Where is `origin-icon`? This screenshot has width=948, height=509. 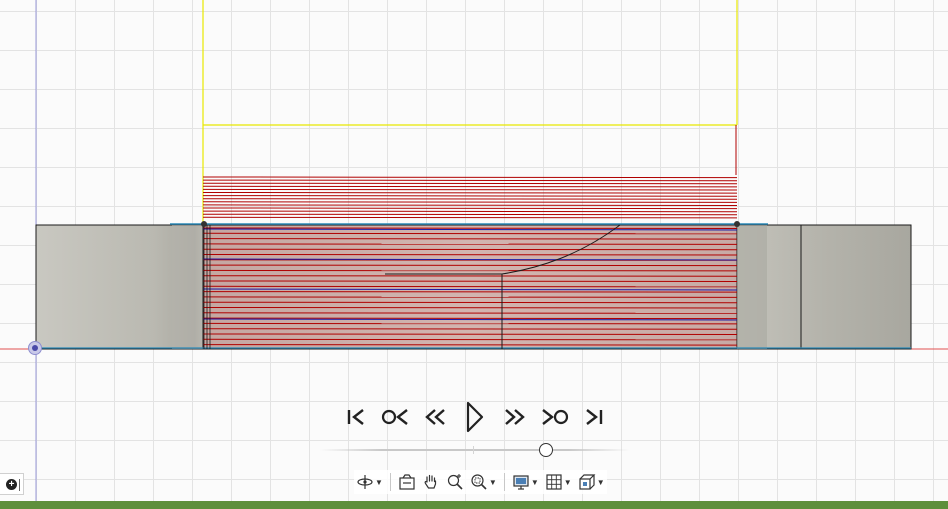 origin-icon is located at coordinates (35, 348).